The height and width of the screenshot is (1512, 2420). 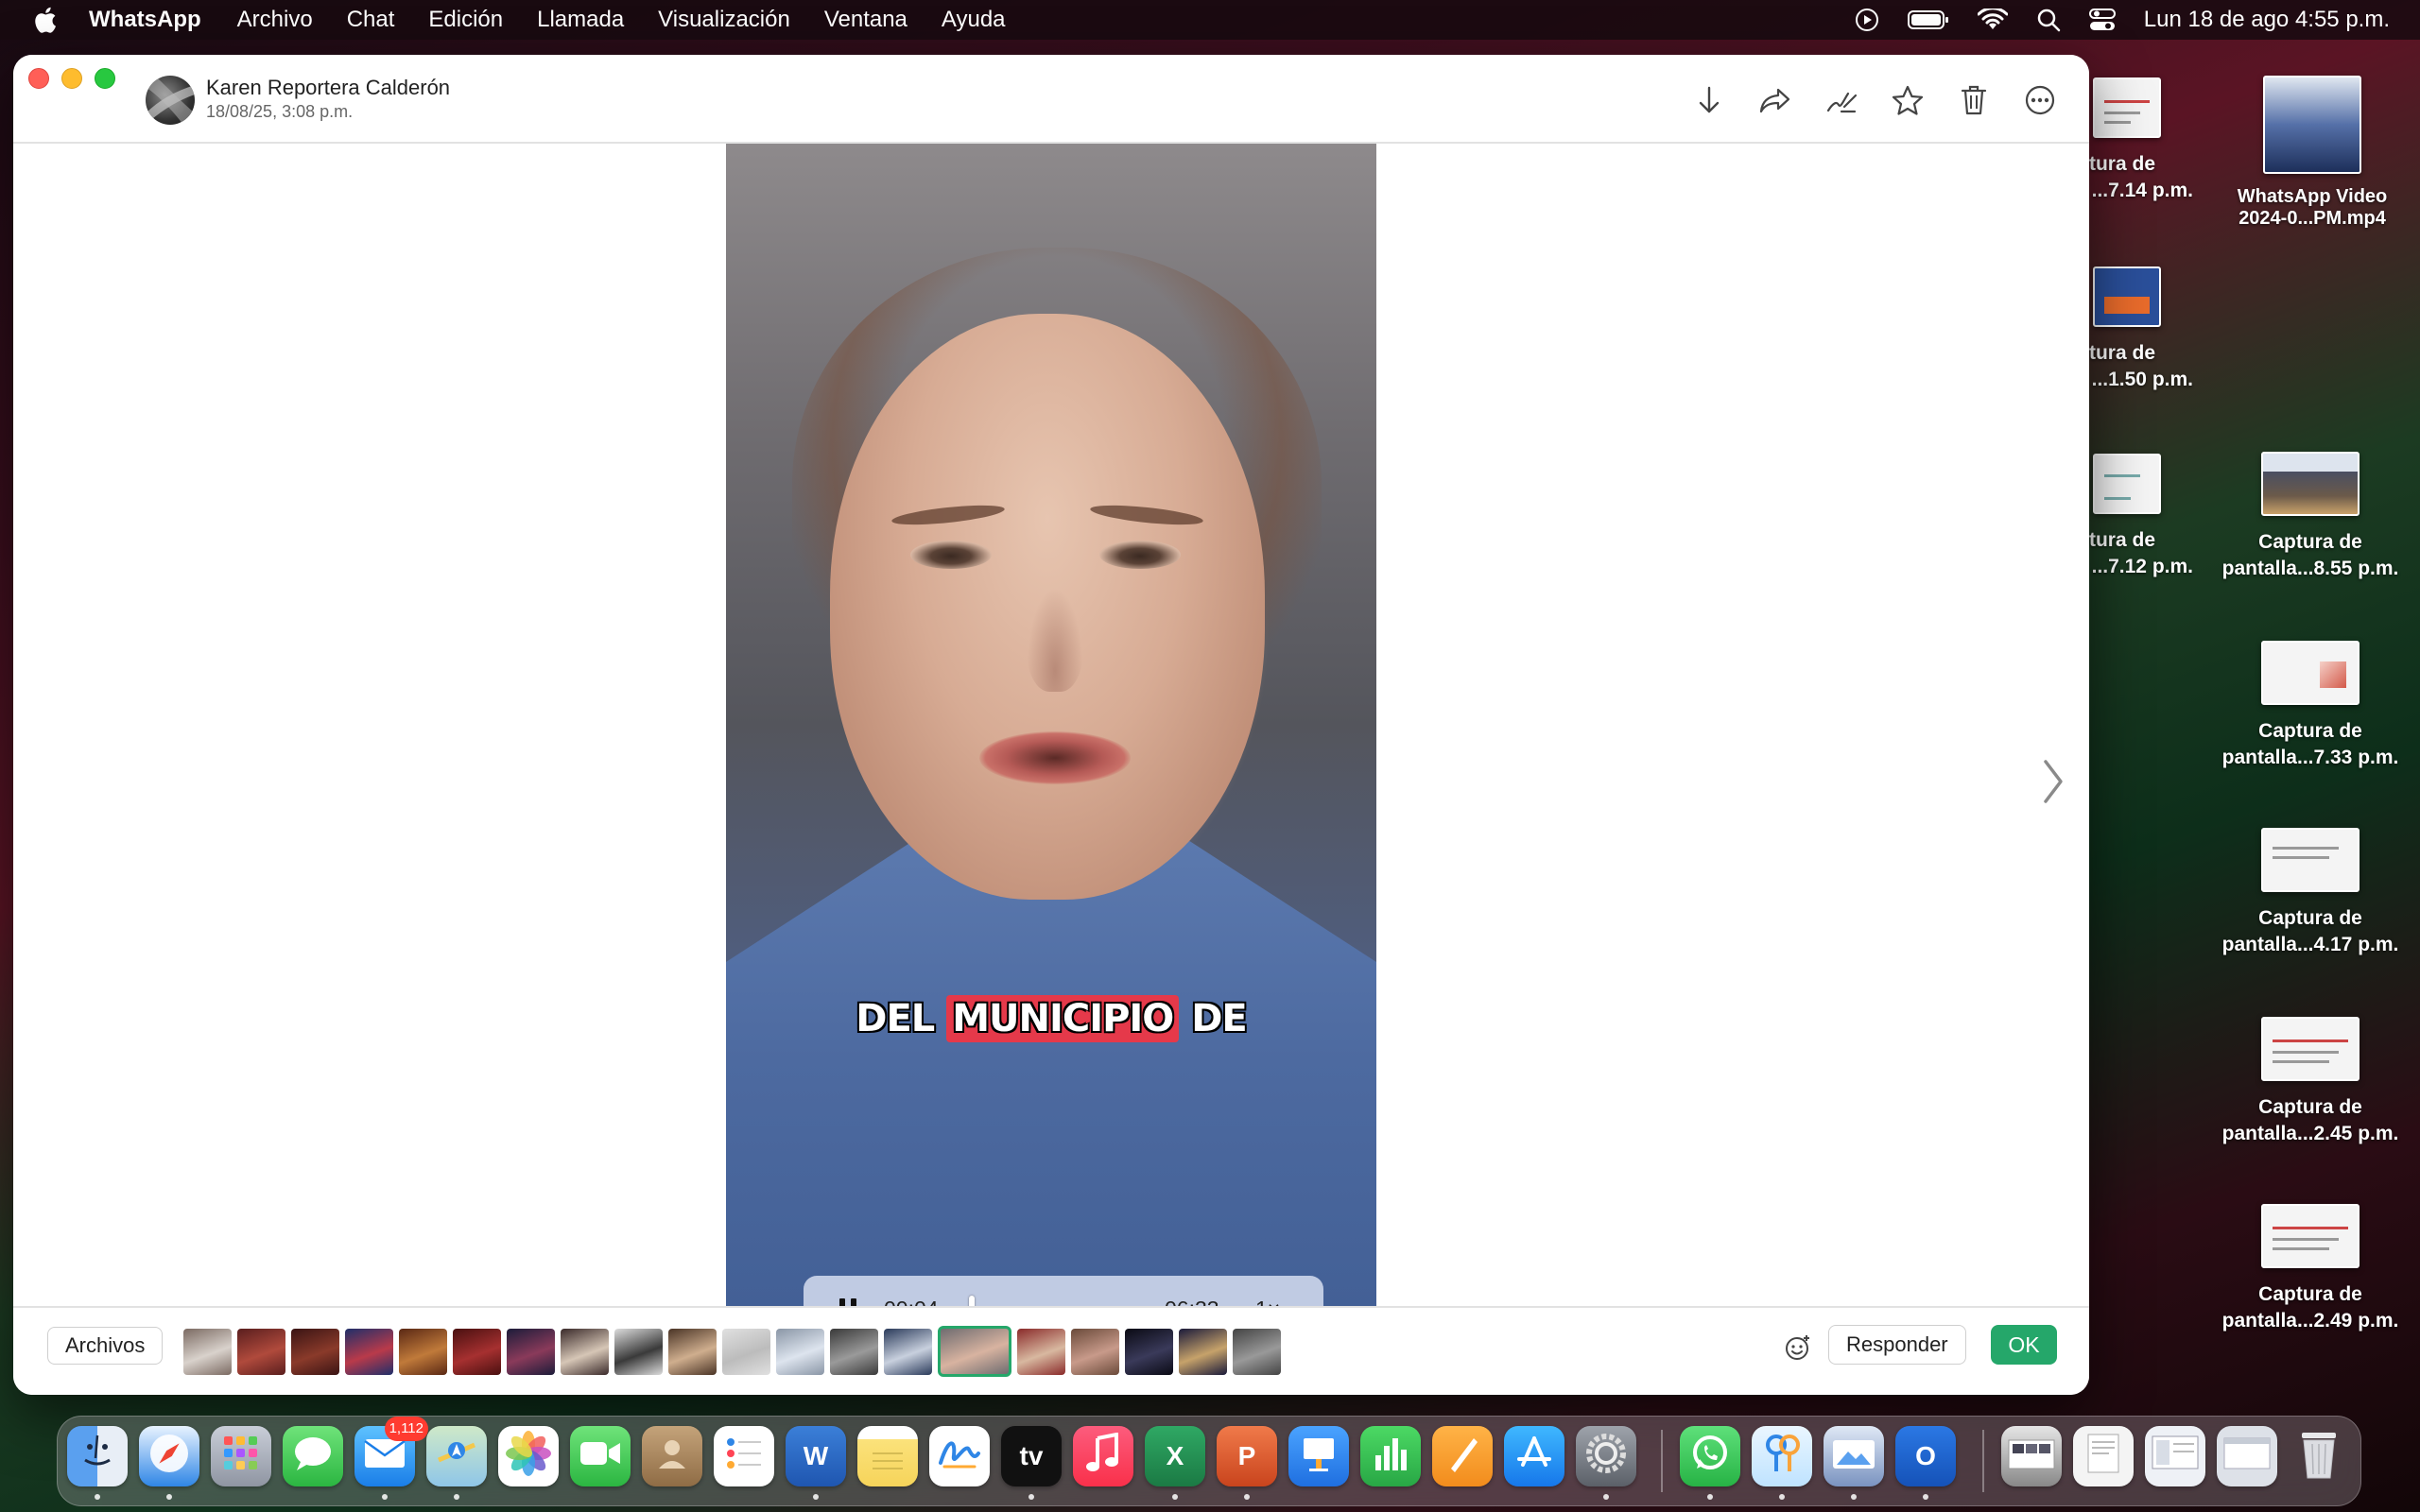 I want to click on trash-icon, so click(x=2319, y=1456).